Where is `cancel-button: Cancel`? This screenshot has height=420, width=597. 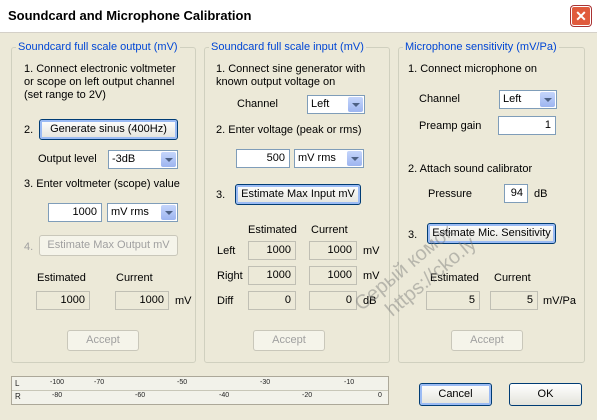 cancel-button: Cancel is located at coordinates (455, 394).